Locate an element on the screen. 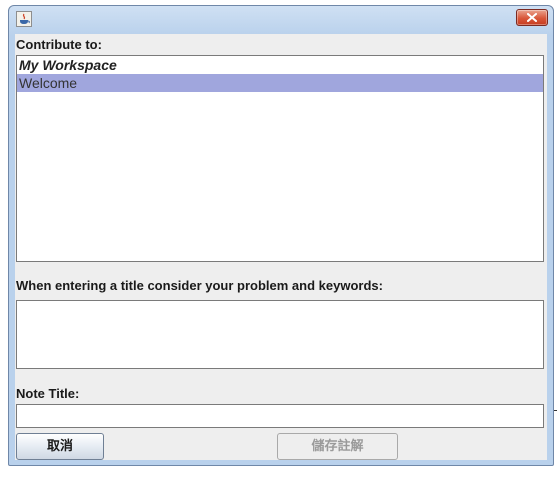 The width and height of the screenshot is (560, 477). note-title-input is located at coordinates (280, 416).